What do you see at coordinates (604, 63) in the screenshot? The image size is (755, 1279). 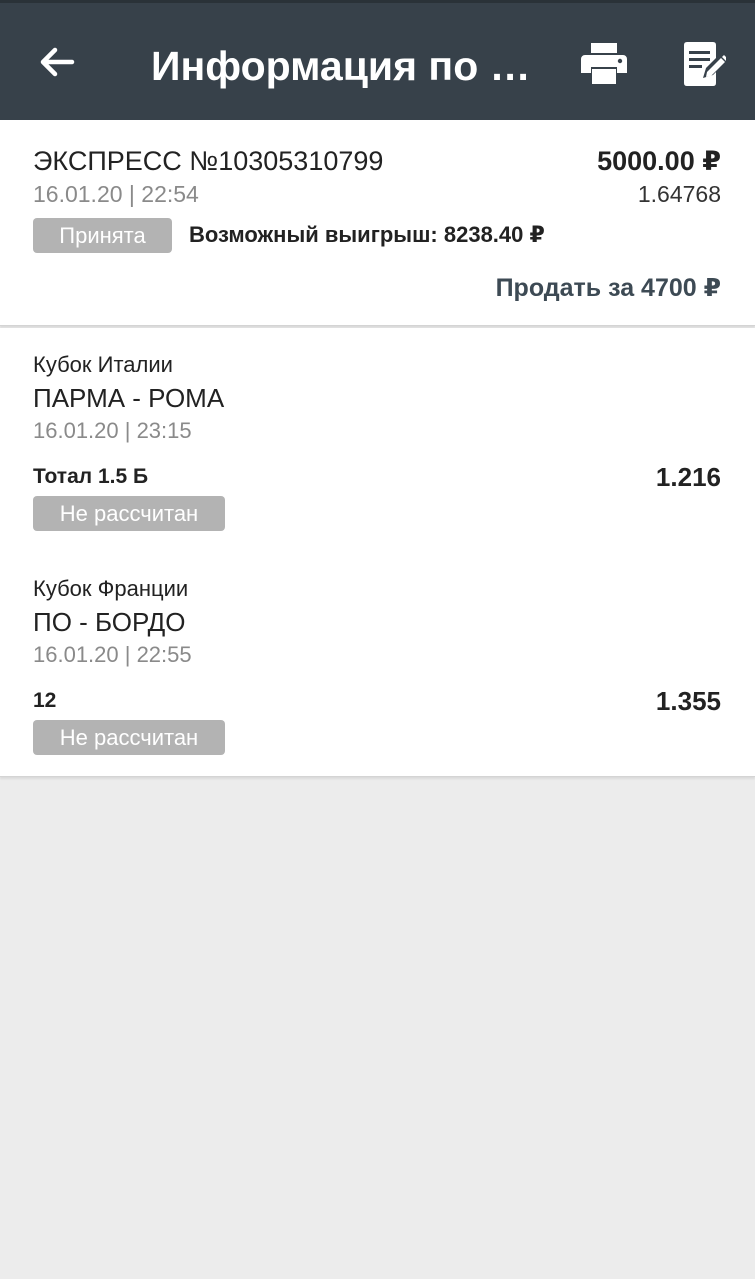 I see `printer-icon` at bounding box center [604, 63].